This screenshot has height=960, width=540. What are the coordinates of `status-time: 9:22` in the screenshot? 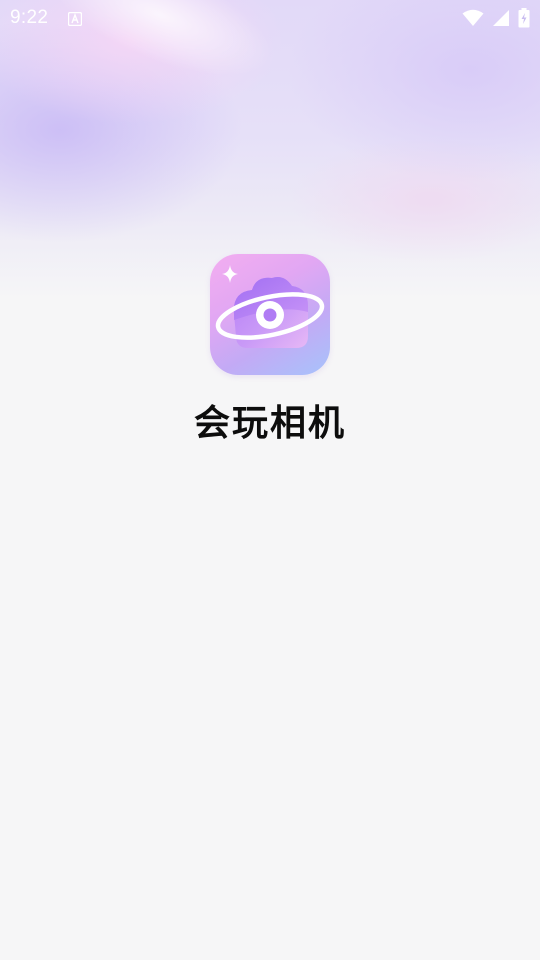 It's located at (29, 17).